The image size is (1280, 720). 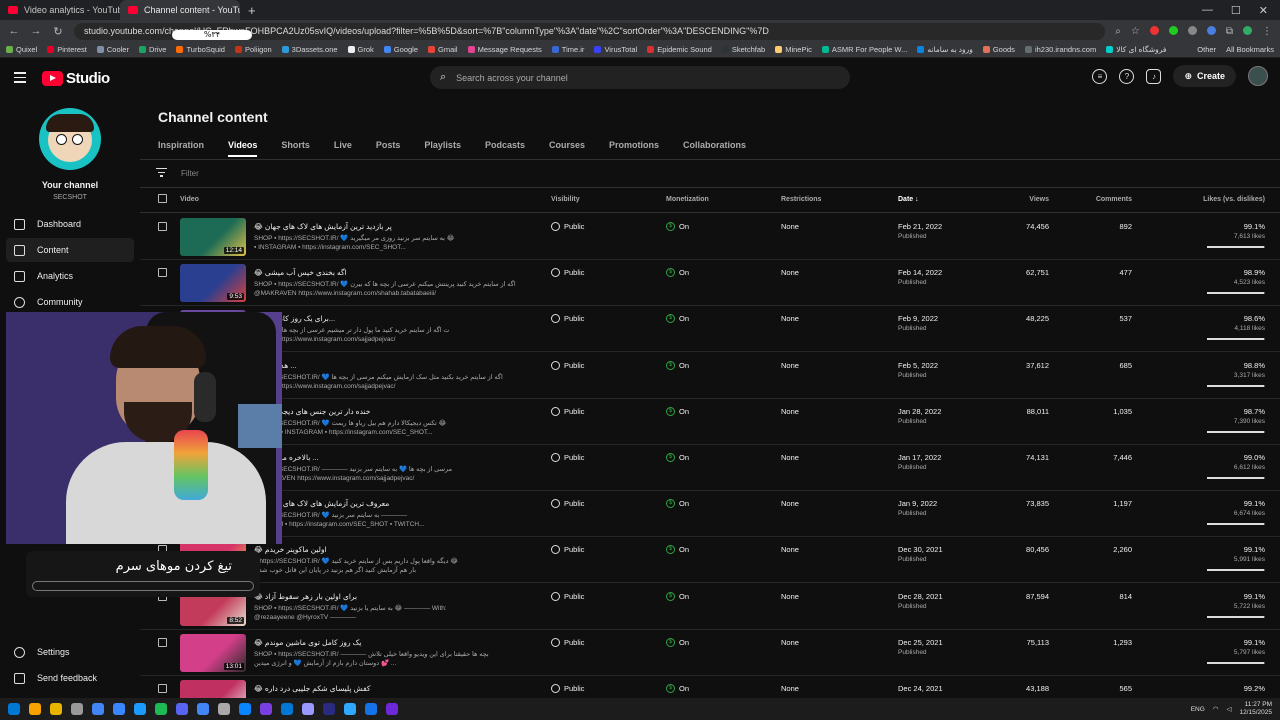 What do you see at coordinates (35, 709) in the screenshot?
I see `search-icon` at bounding box center [35, 709].